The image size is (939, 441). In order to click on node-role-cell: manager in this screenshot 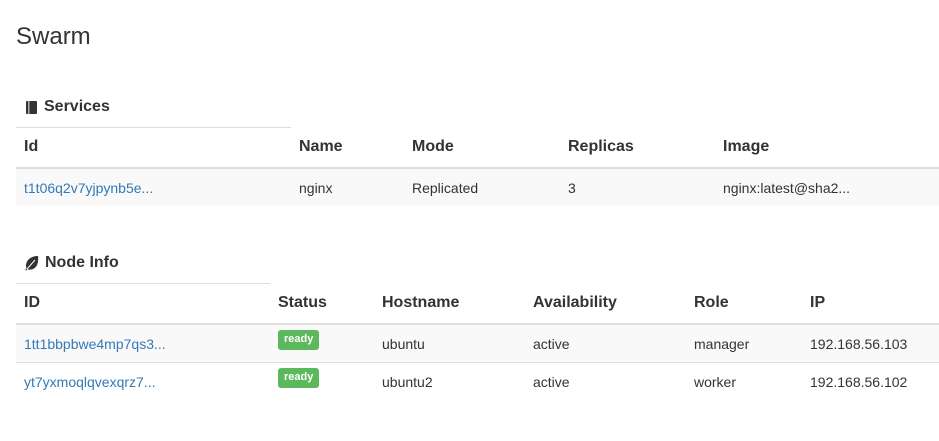, I will do `click(744, 343)`.